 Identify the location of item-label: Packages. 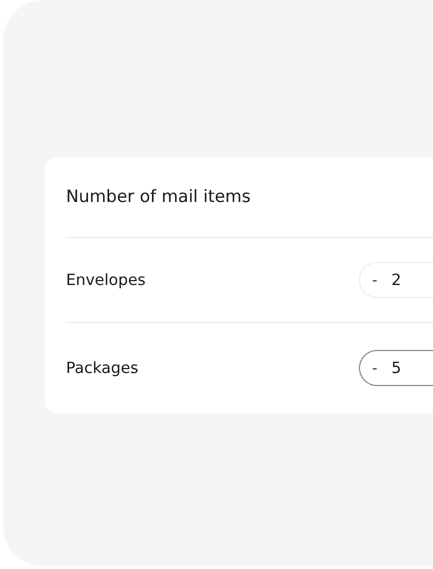
(102, 368).